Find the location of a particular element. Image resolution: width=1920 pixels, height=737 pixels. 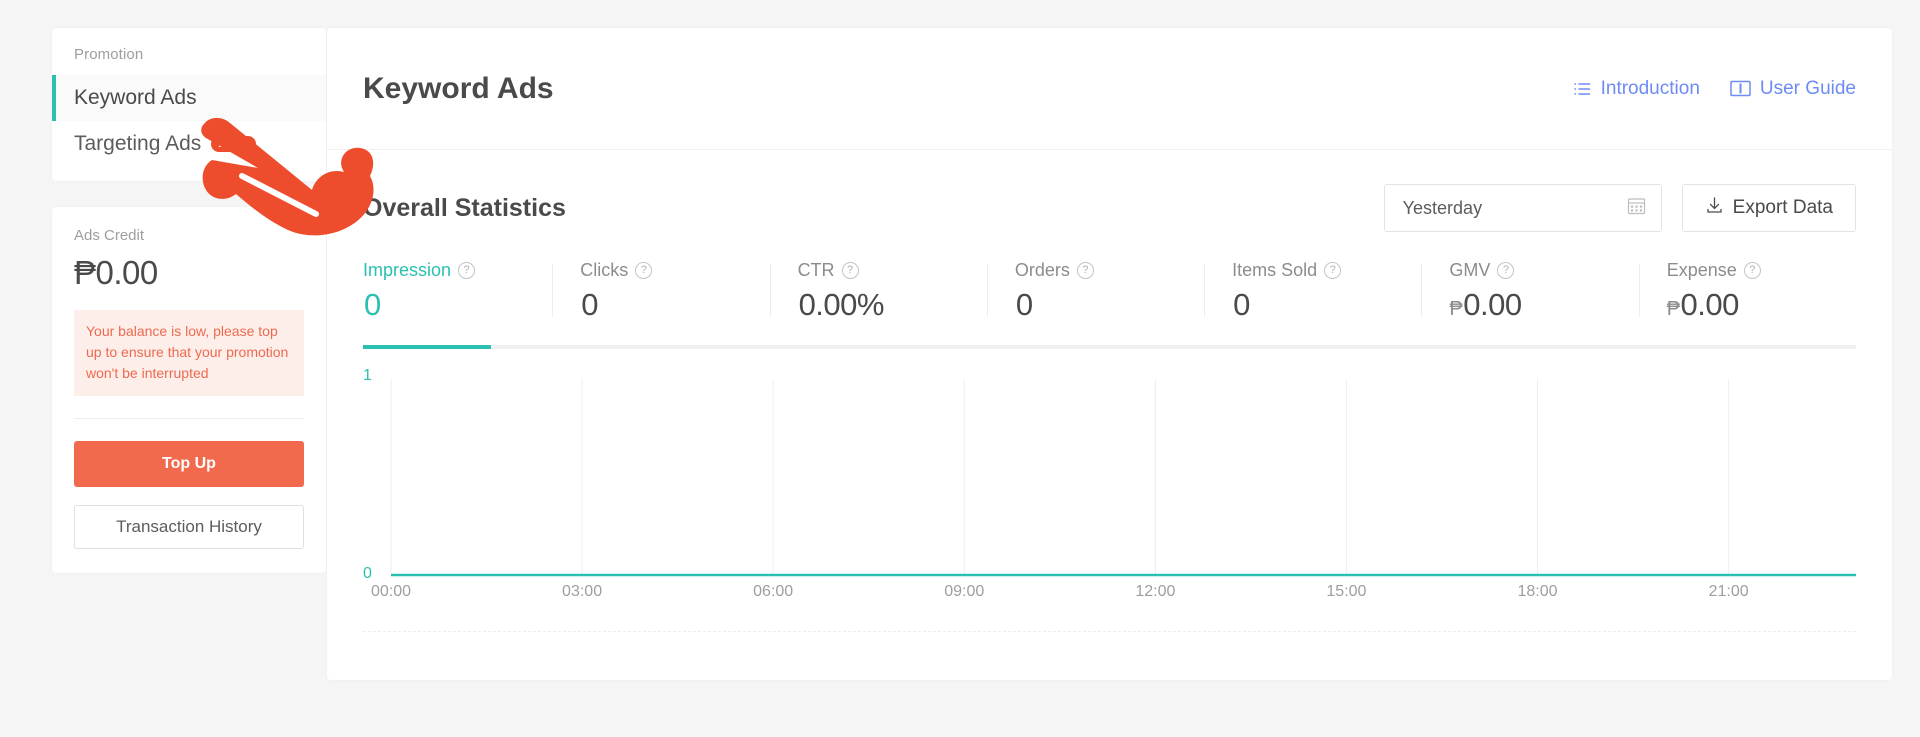

top-up-button: Top Up is located at coordinates (189, 464).